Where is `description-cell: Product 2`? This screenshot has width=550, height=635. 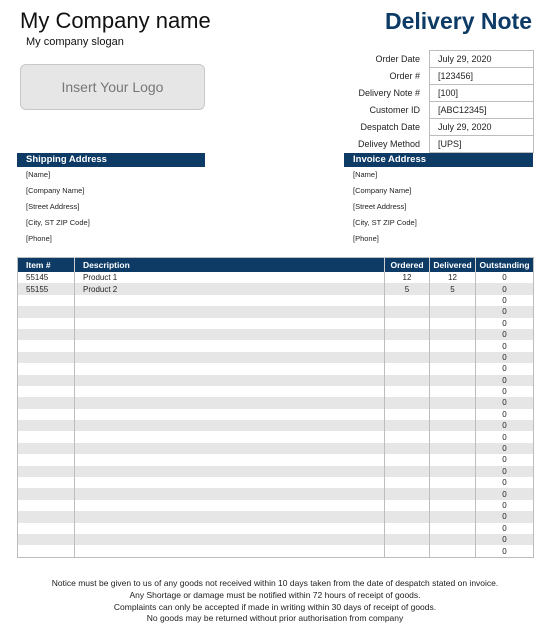 description-cell: Product 2 is located at coordinates (229, 289).